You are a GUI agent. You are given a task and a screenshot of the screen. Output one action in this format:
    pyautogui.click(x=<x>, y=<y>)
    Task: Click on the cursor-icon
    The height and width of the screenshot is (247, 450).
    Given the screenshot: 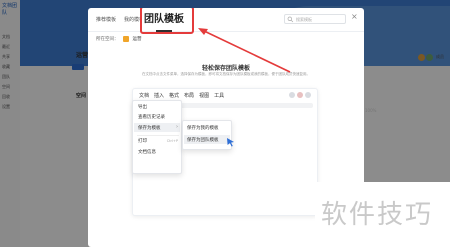 What is the action you would take?
    pyautogui.click(x=230, y=142)
    